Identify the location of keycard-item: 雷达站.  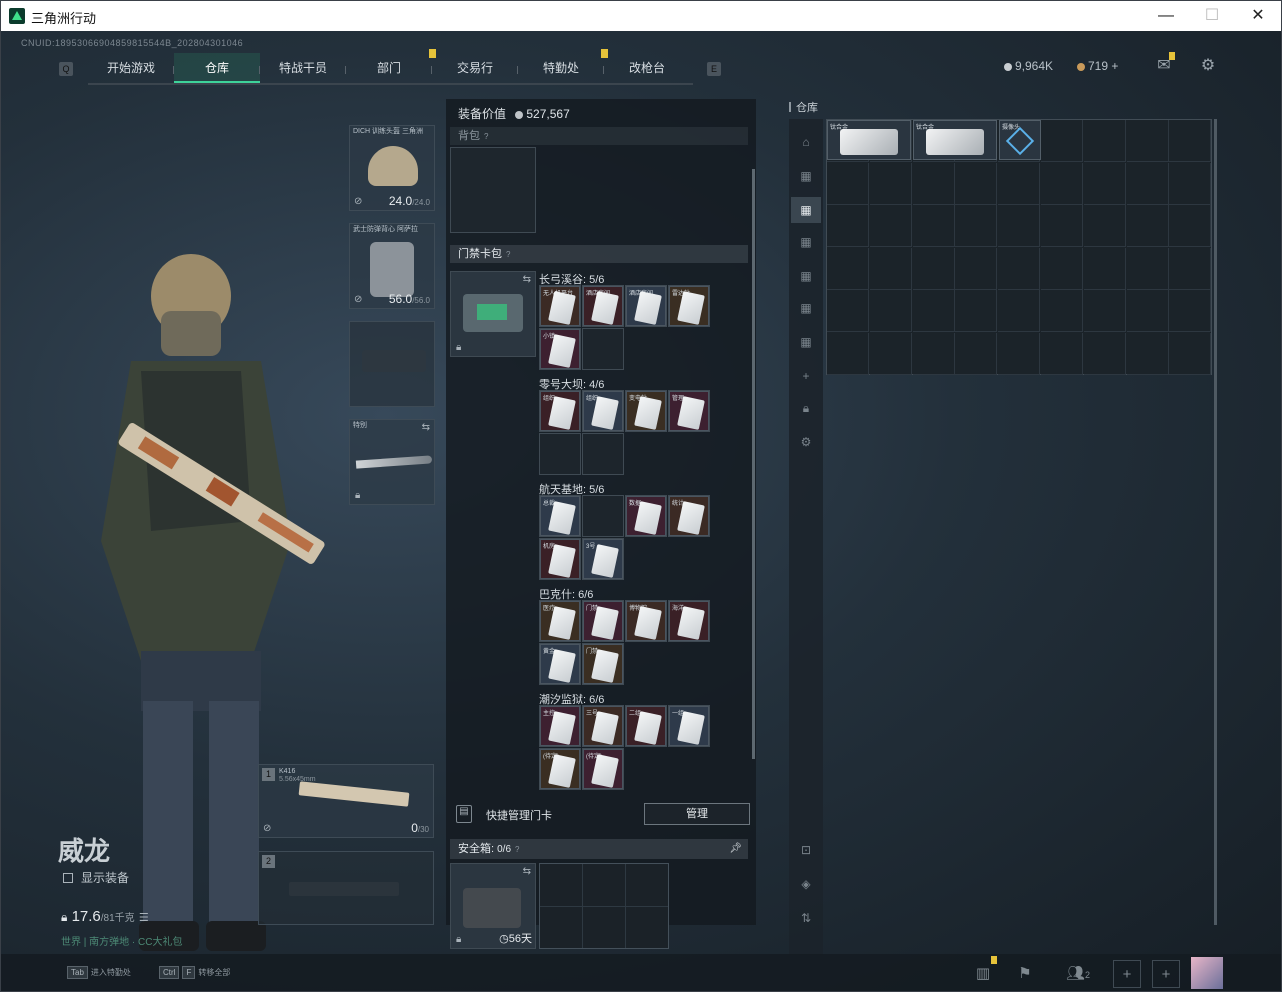
(689, 306).